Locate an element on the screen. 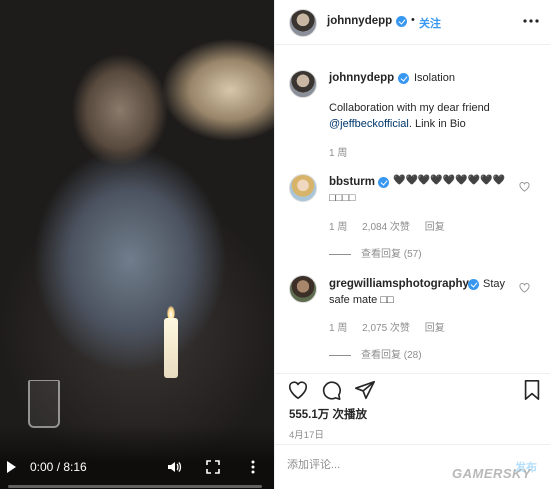  more-options-icon is located at coordinates (531, 21).